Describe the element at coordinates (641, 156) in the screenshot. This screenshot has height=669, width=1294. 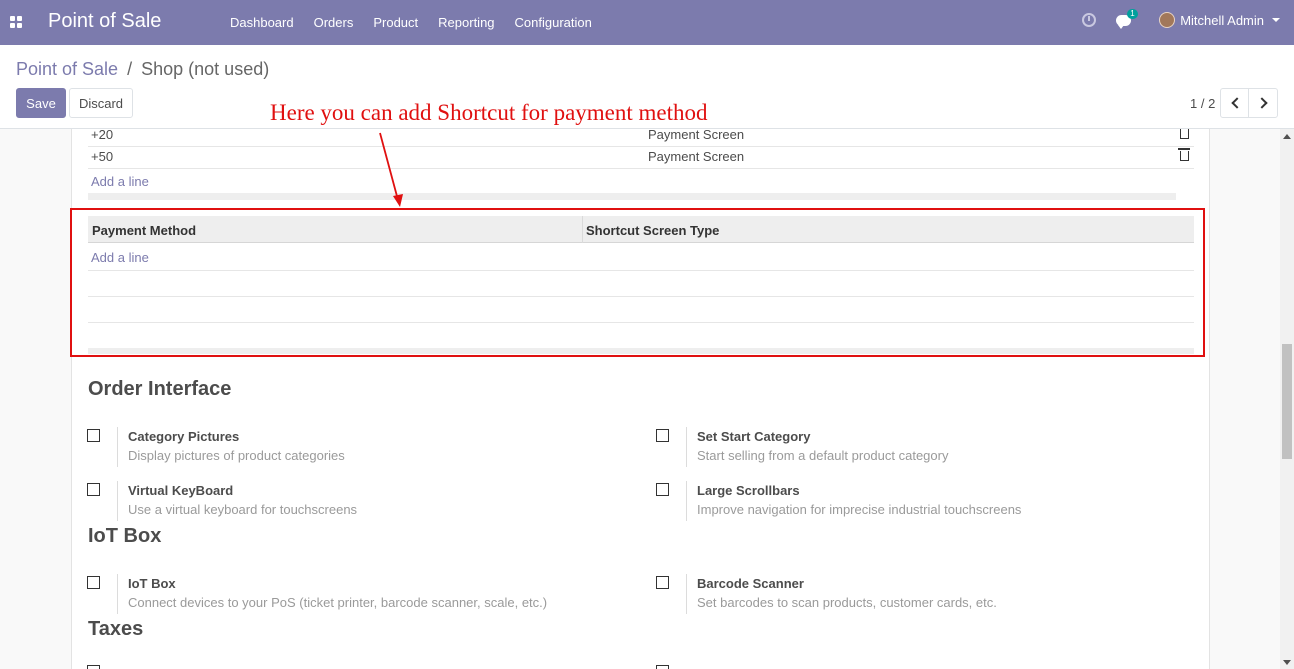
I see `table-row: +50 Payment Screen` at that location.